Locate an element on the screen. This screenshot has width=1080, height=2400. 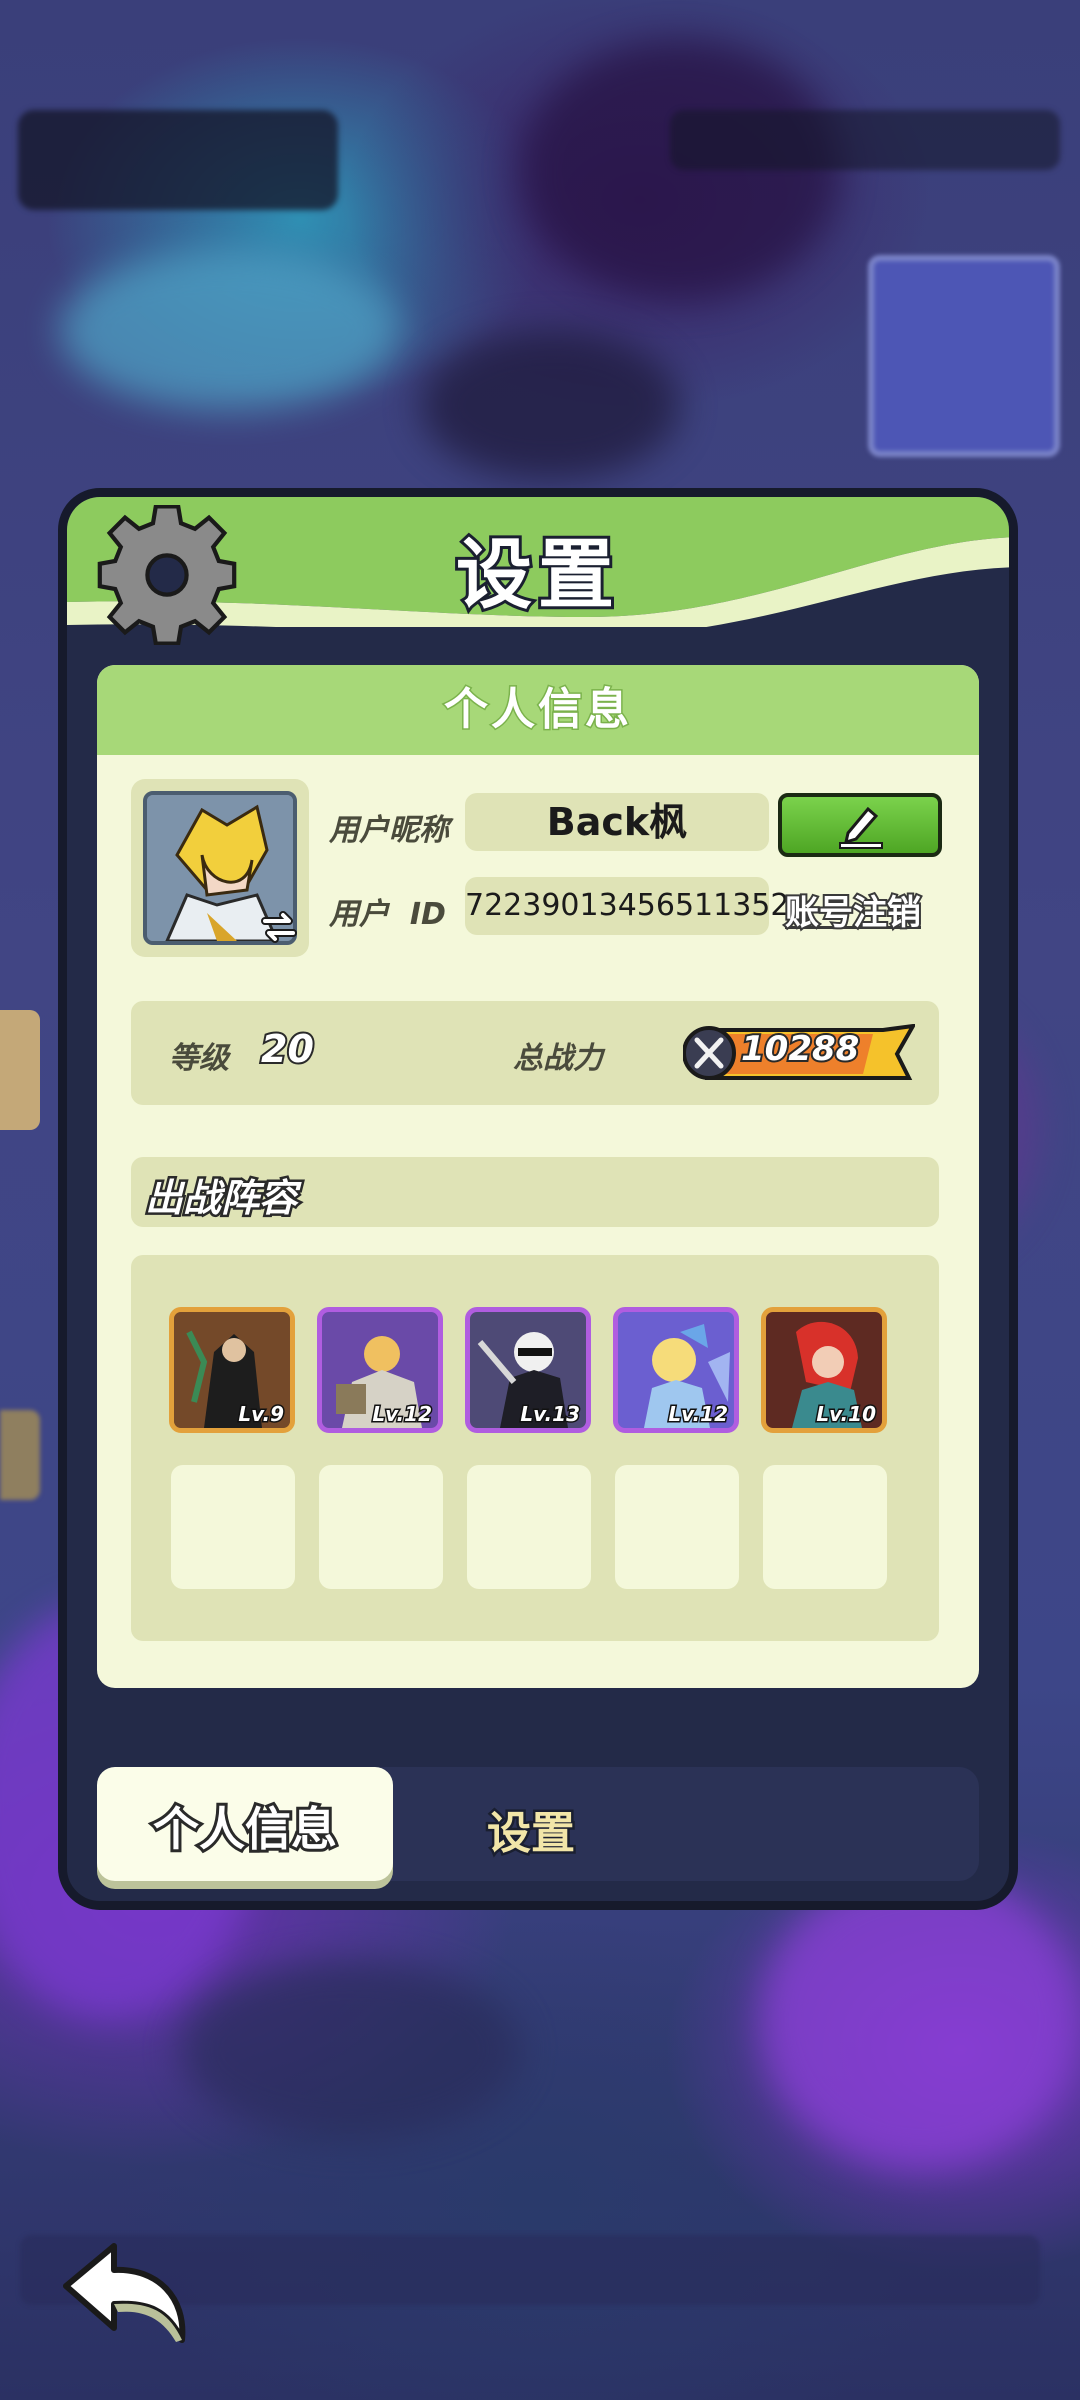
player-hud is located at coordinates (178, 160).